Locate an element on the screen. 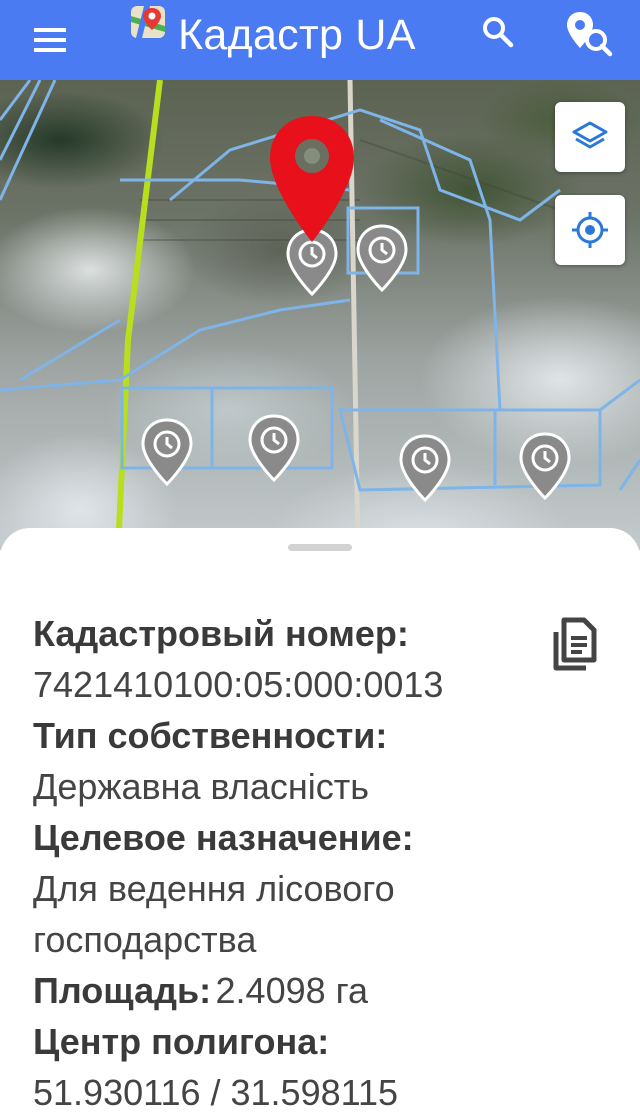 The image size is (640, 1115). cadastral-number-value: 7421410100:05:000:0013 is located at coordinates (238, 684).